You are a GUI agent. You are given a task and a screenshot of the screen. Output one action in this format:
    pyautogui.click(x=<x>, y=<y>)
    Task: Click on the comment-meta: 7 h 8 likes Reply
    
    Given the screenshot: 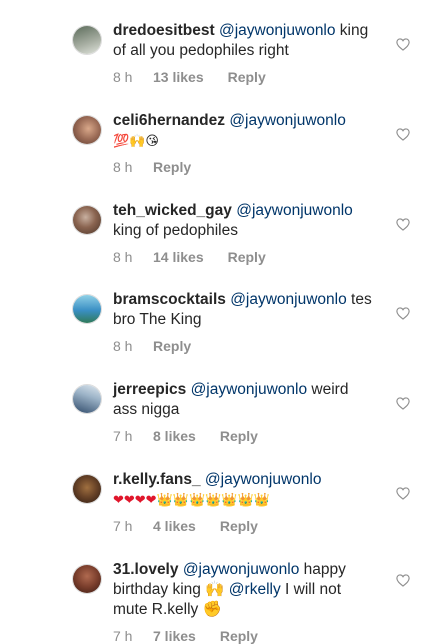 What is the action you would take?
    pyautogui.click(x=185, y=436)
    